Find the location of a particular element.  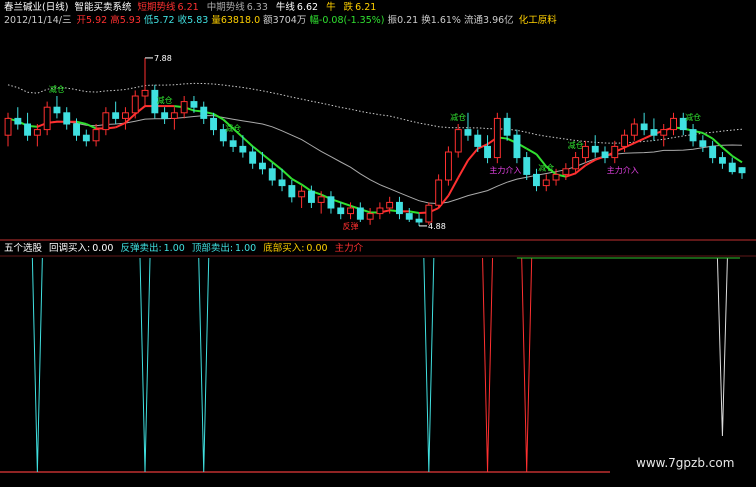

watermark: www.7gpzb.com is located at coordinates (685, 463).